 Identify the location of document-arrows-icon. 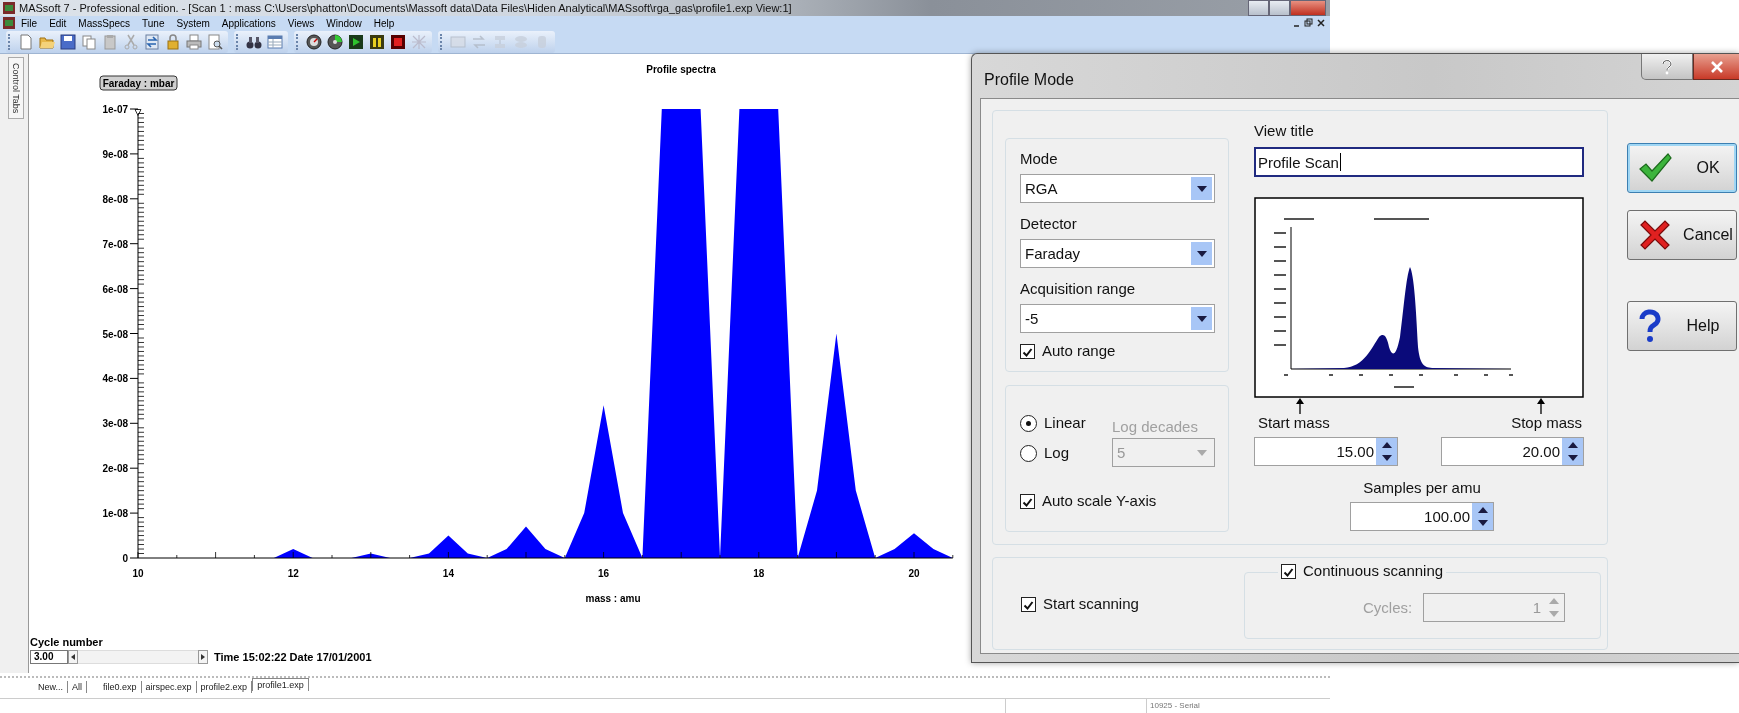
(152, 41).